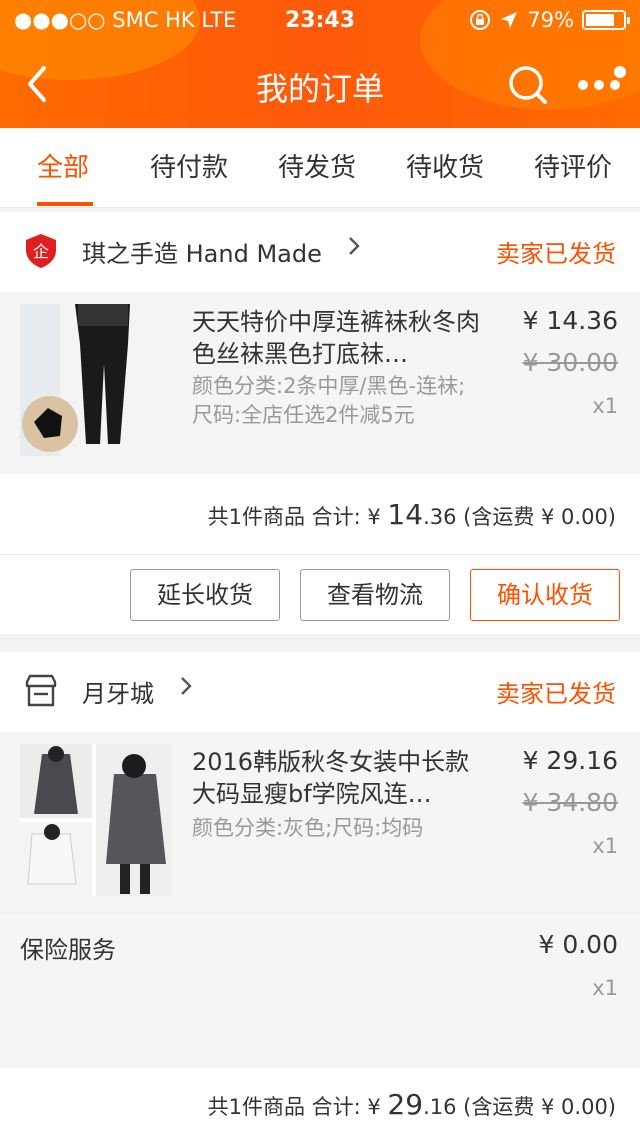 Image resolution: width=640 pixels, height=1136 pixels. What do you see at coordinates (620, 72) in the screenshot?
I see `notification-dot-icon` at bounding box center [620, 72].